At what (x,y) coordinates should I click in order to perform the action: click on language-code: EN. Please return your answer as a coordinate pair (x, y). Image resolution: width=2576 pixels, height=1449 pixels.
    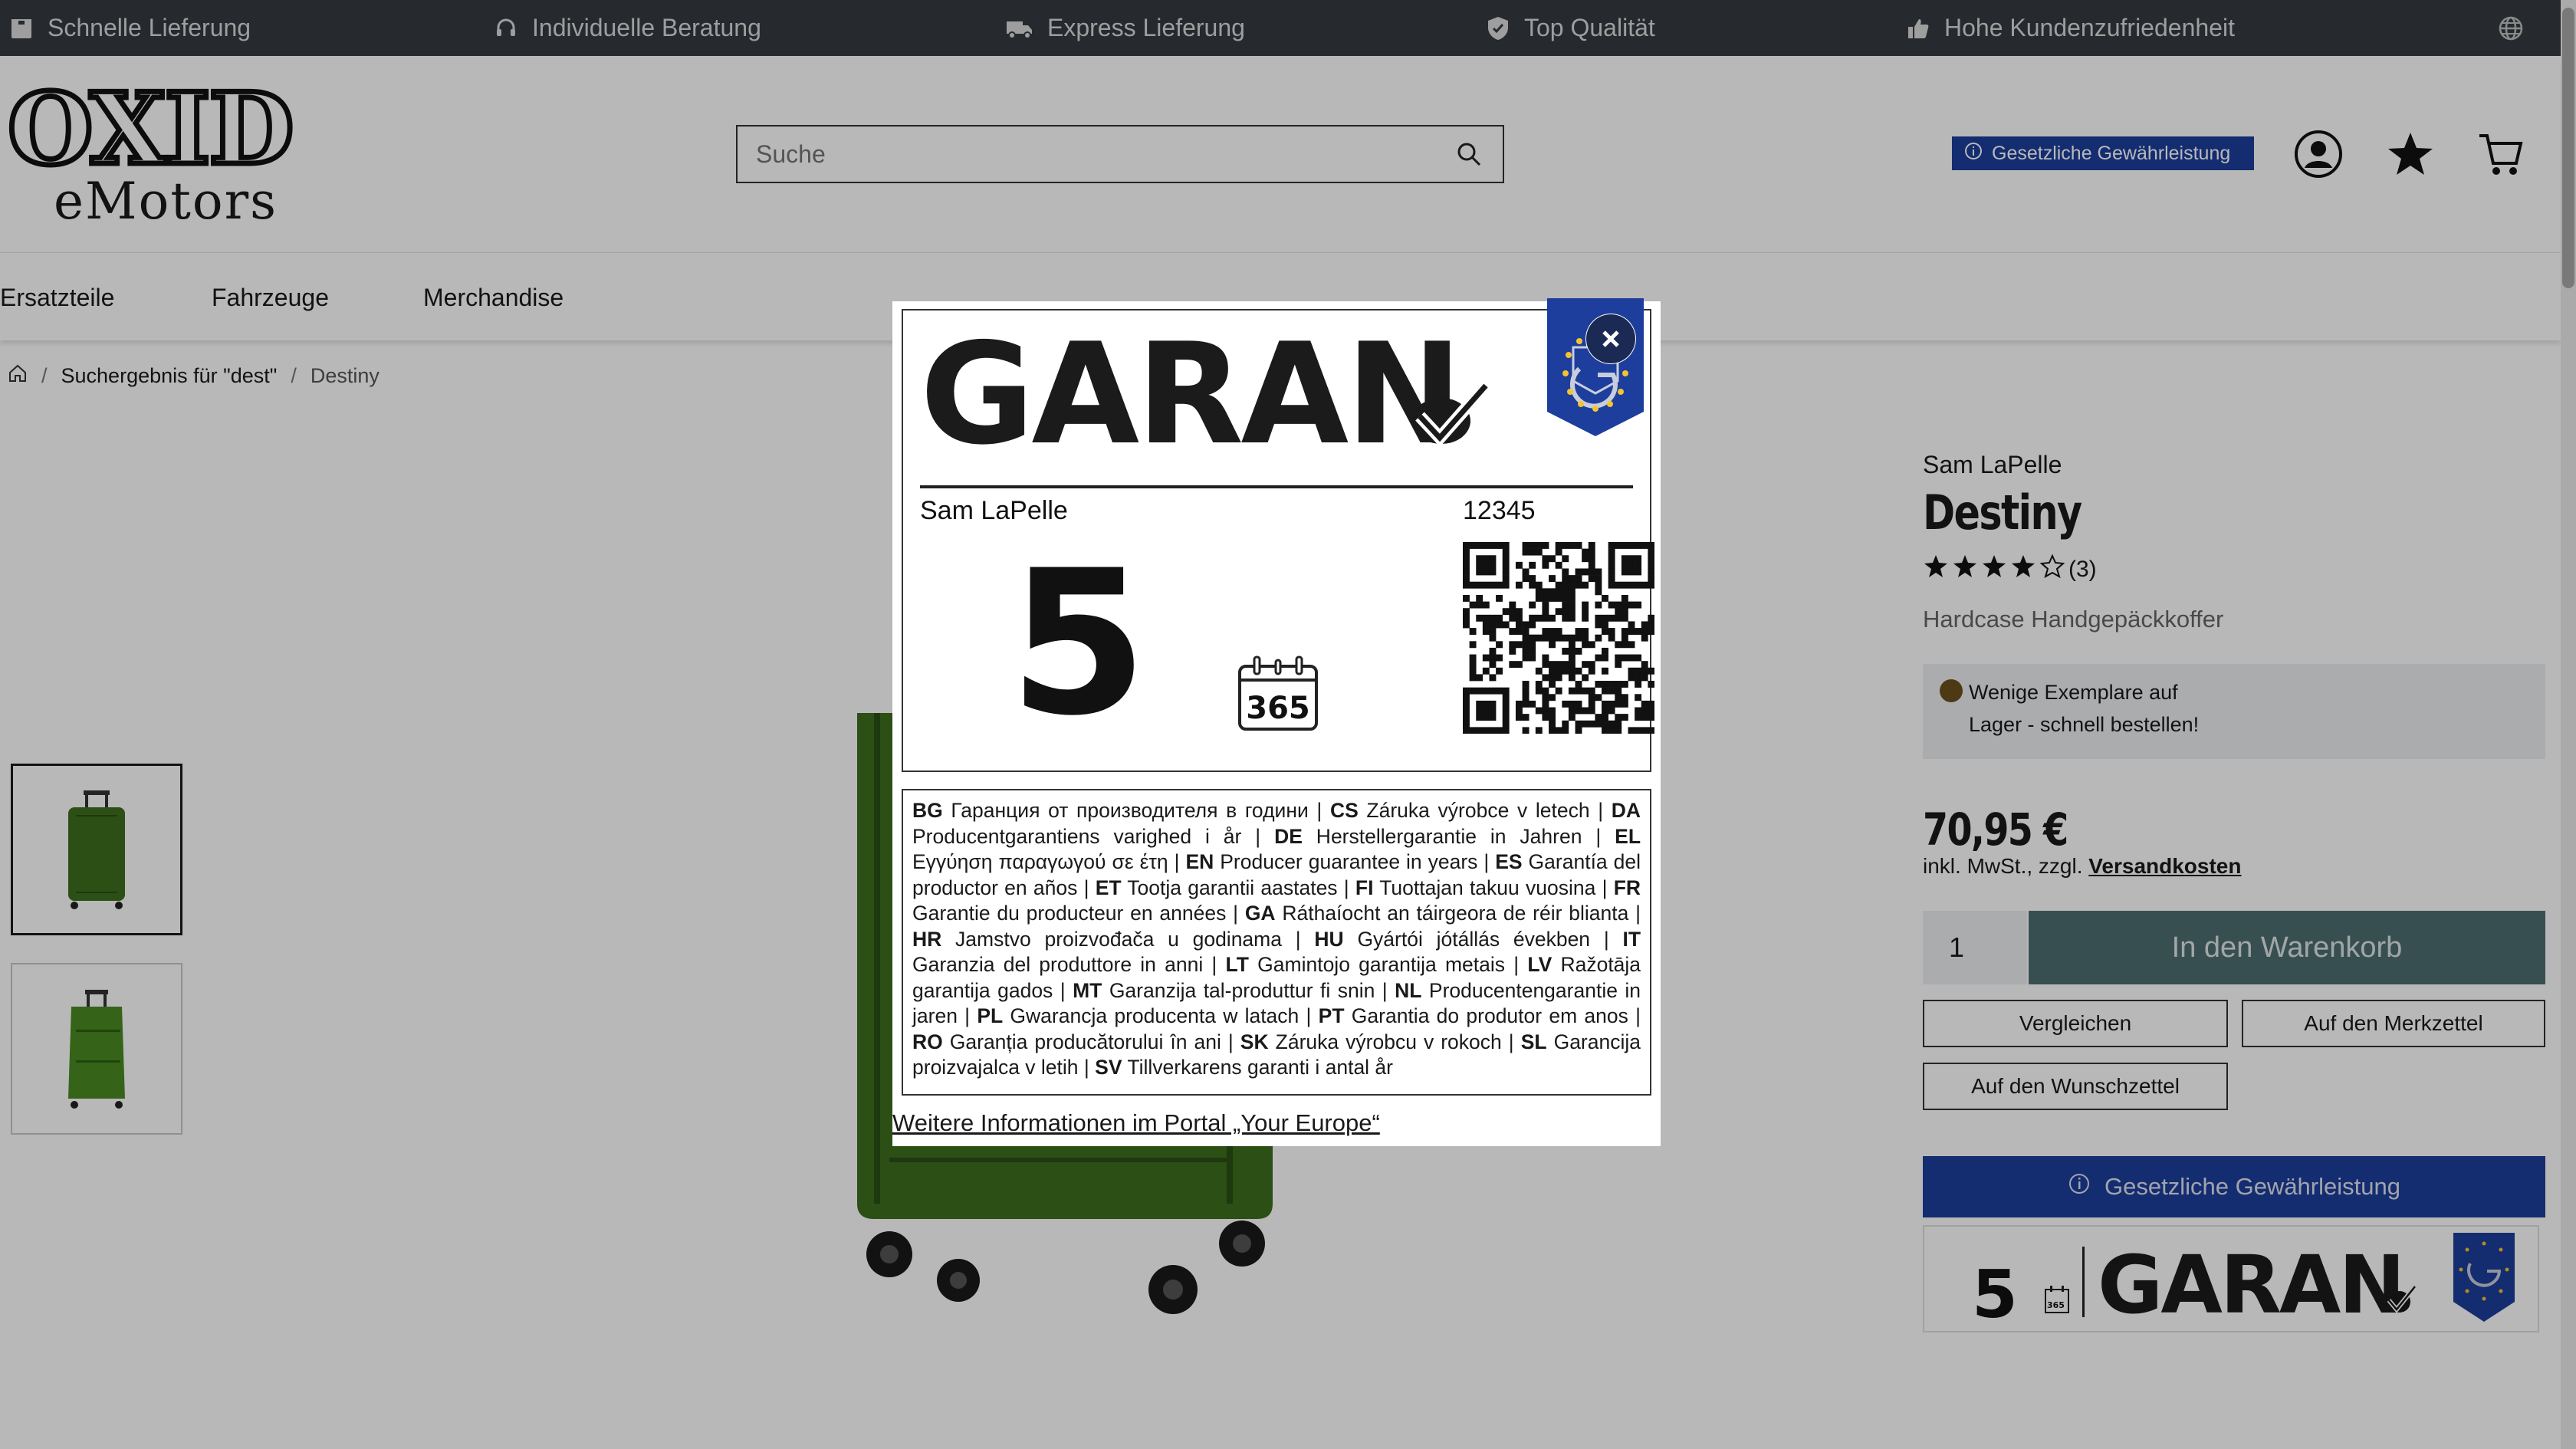
    Looking at the image, I should click on (1199, 861).